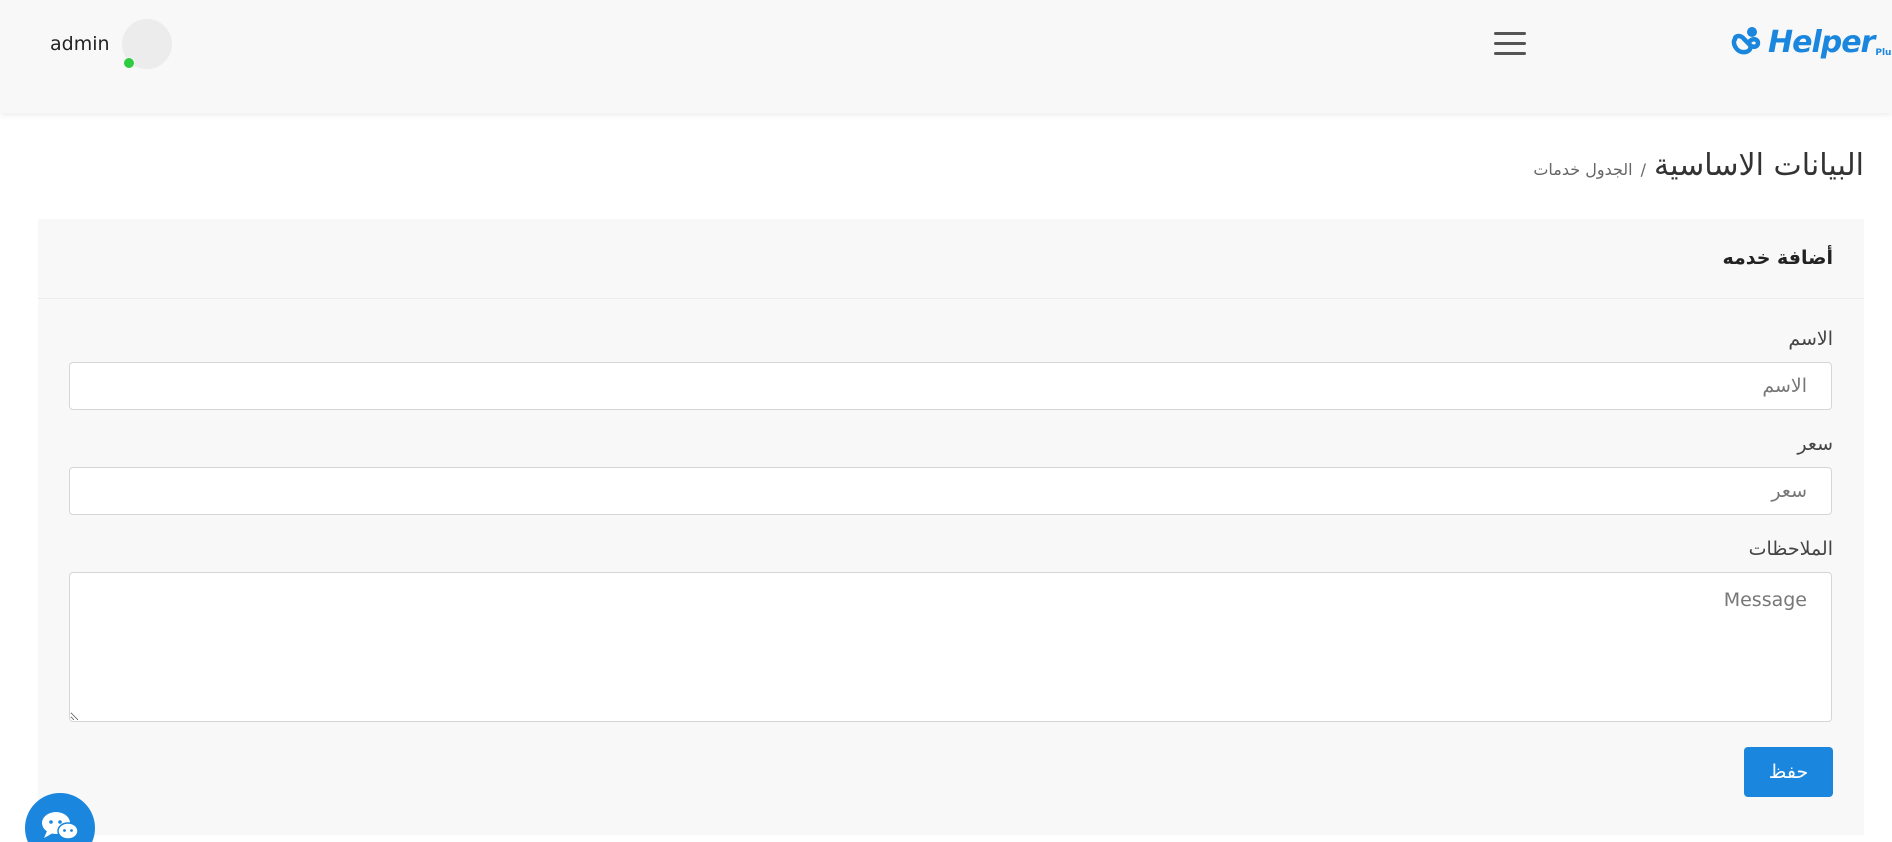 The height and width of the screenshot is (842, 1892). Describe the element at coordinates (950, 386) in the screenshot. I see `name-input` at that location.